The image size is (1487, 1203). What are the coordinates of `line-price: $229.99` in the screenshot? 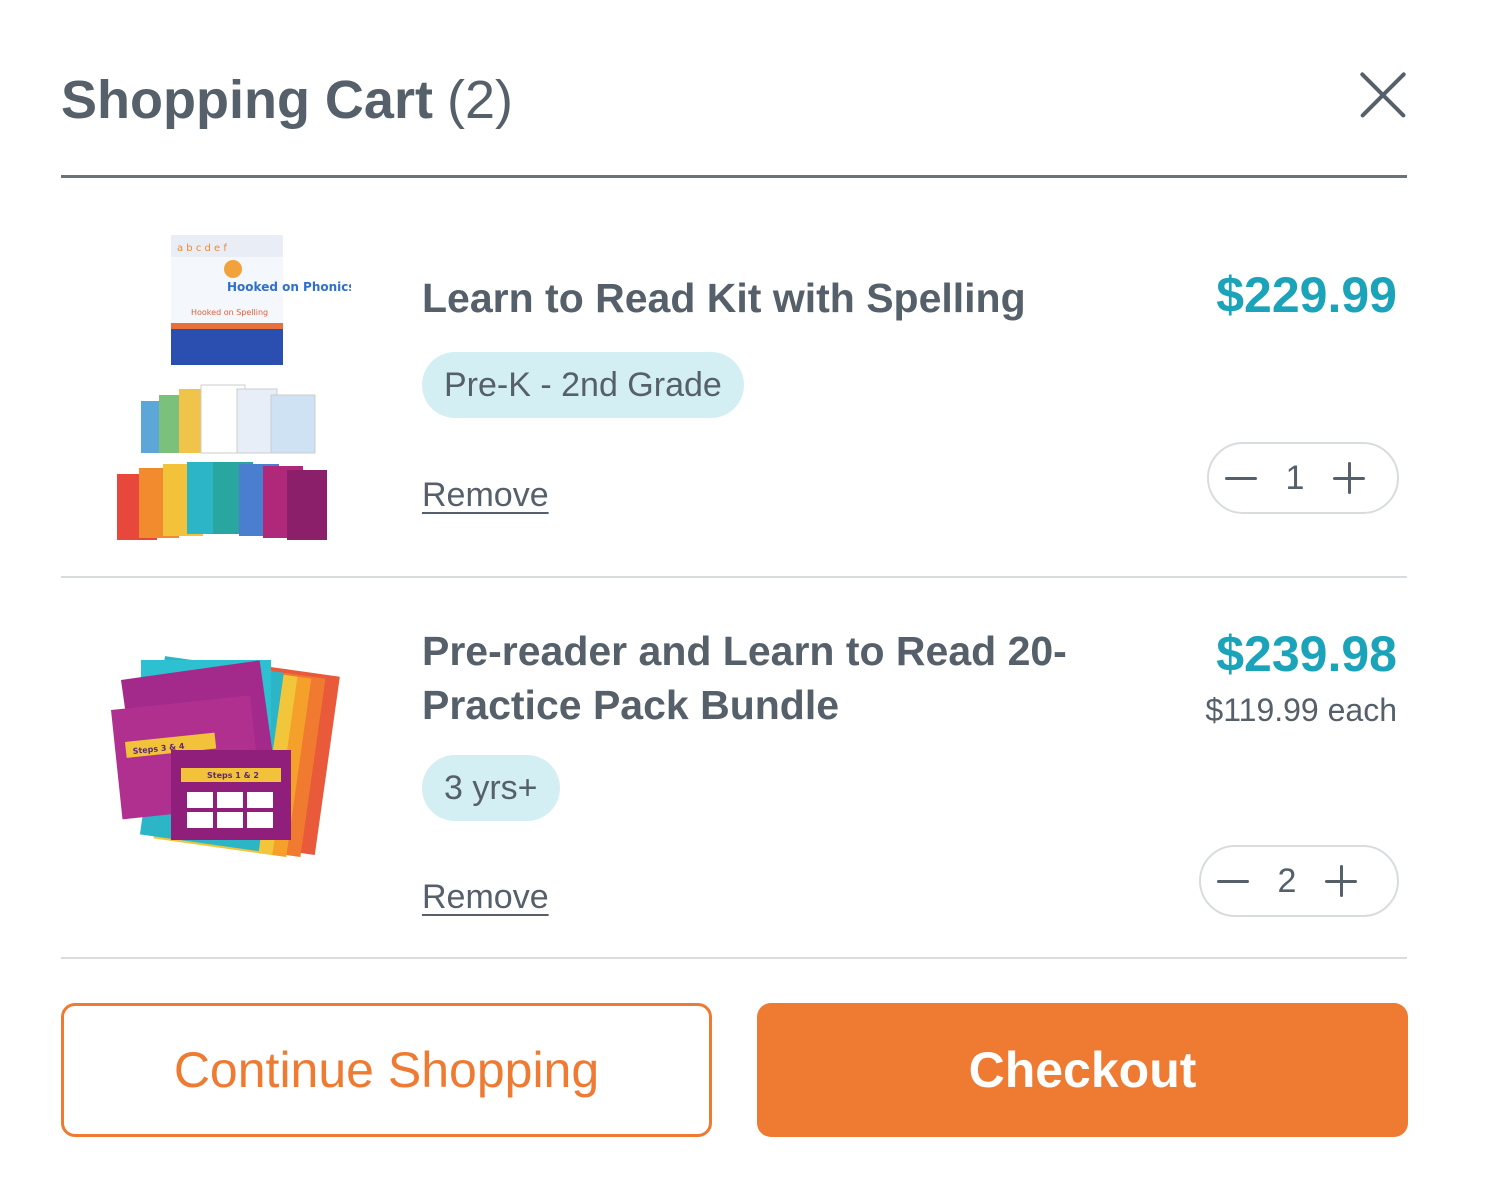 It's located at (1306, 295).